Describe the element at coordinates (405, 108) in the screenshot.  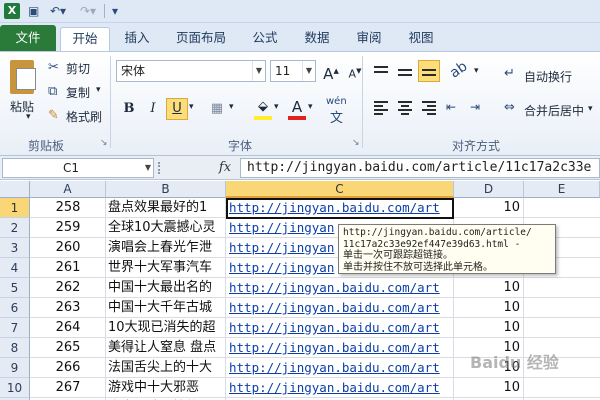
I see `align-center-icon` at that location.